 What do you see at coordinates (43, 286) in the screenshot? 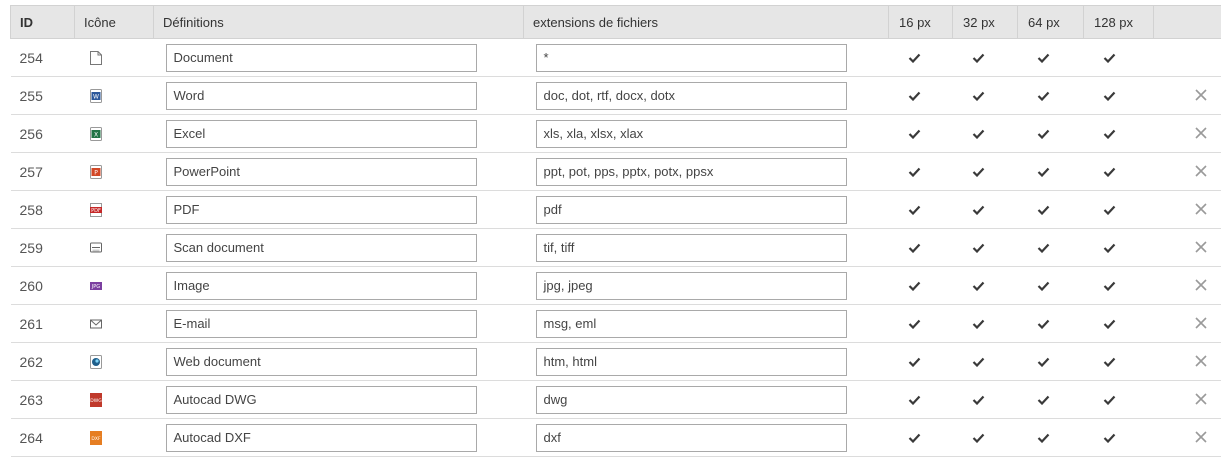
I see `row-id: 260` at bounding box center [43, 286].